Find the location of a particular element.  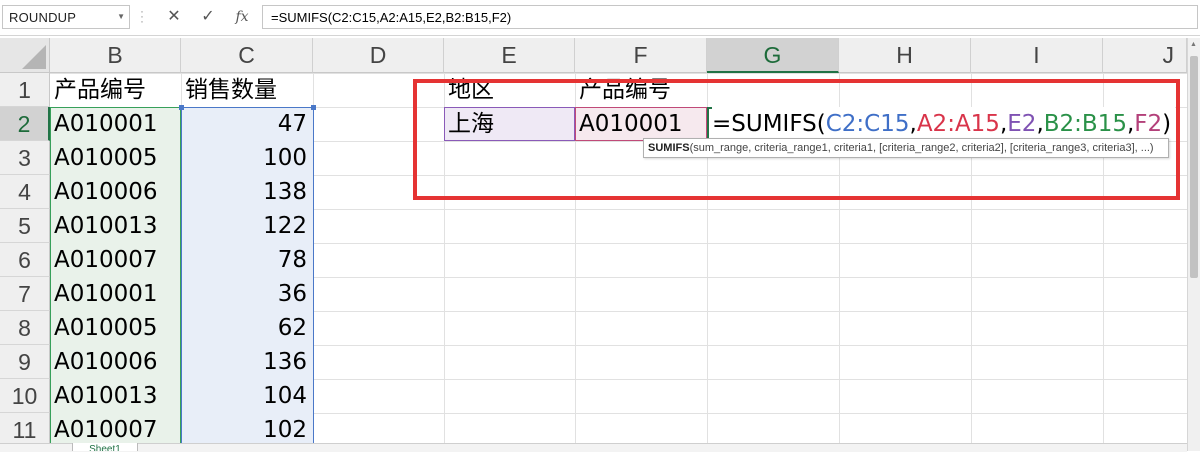

cell-b1: 产品编号 is located at coordinates (115, 90).